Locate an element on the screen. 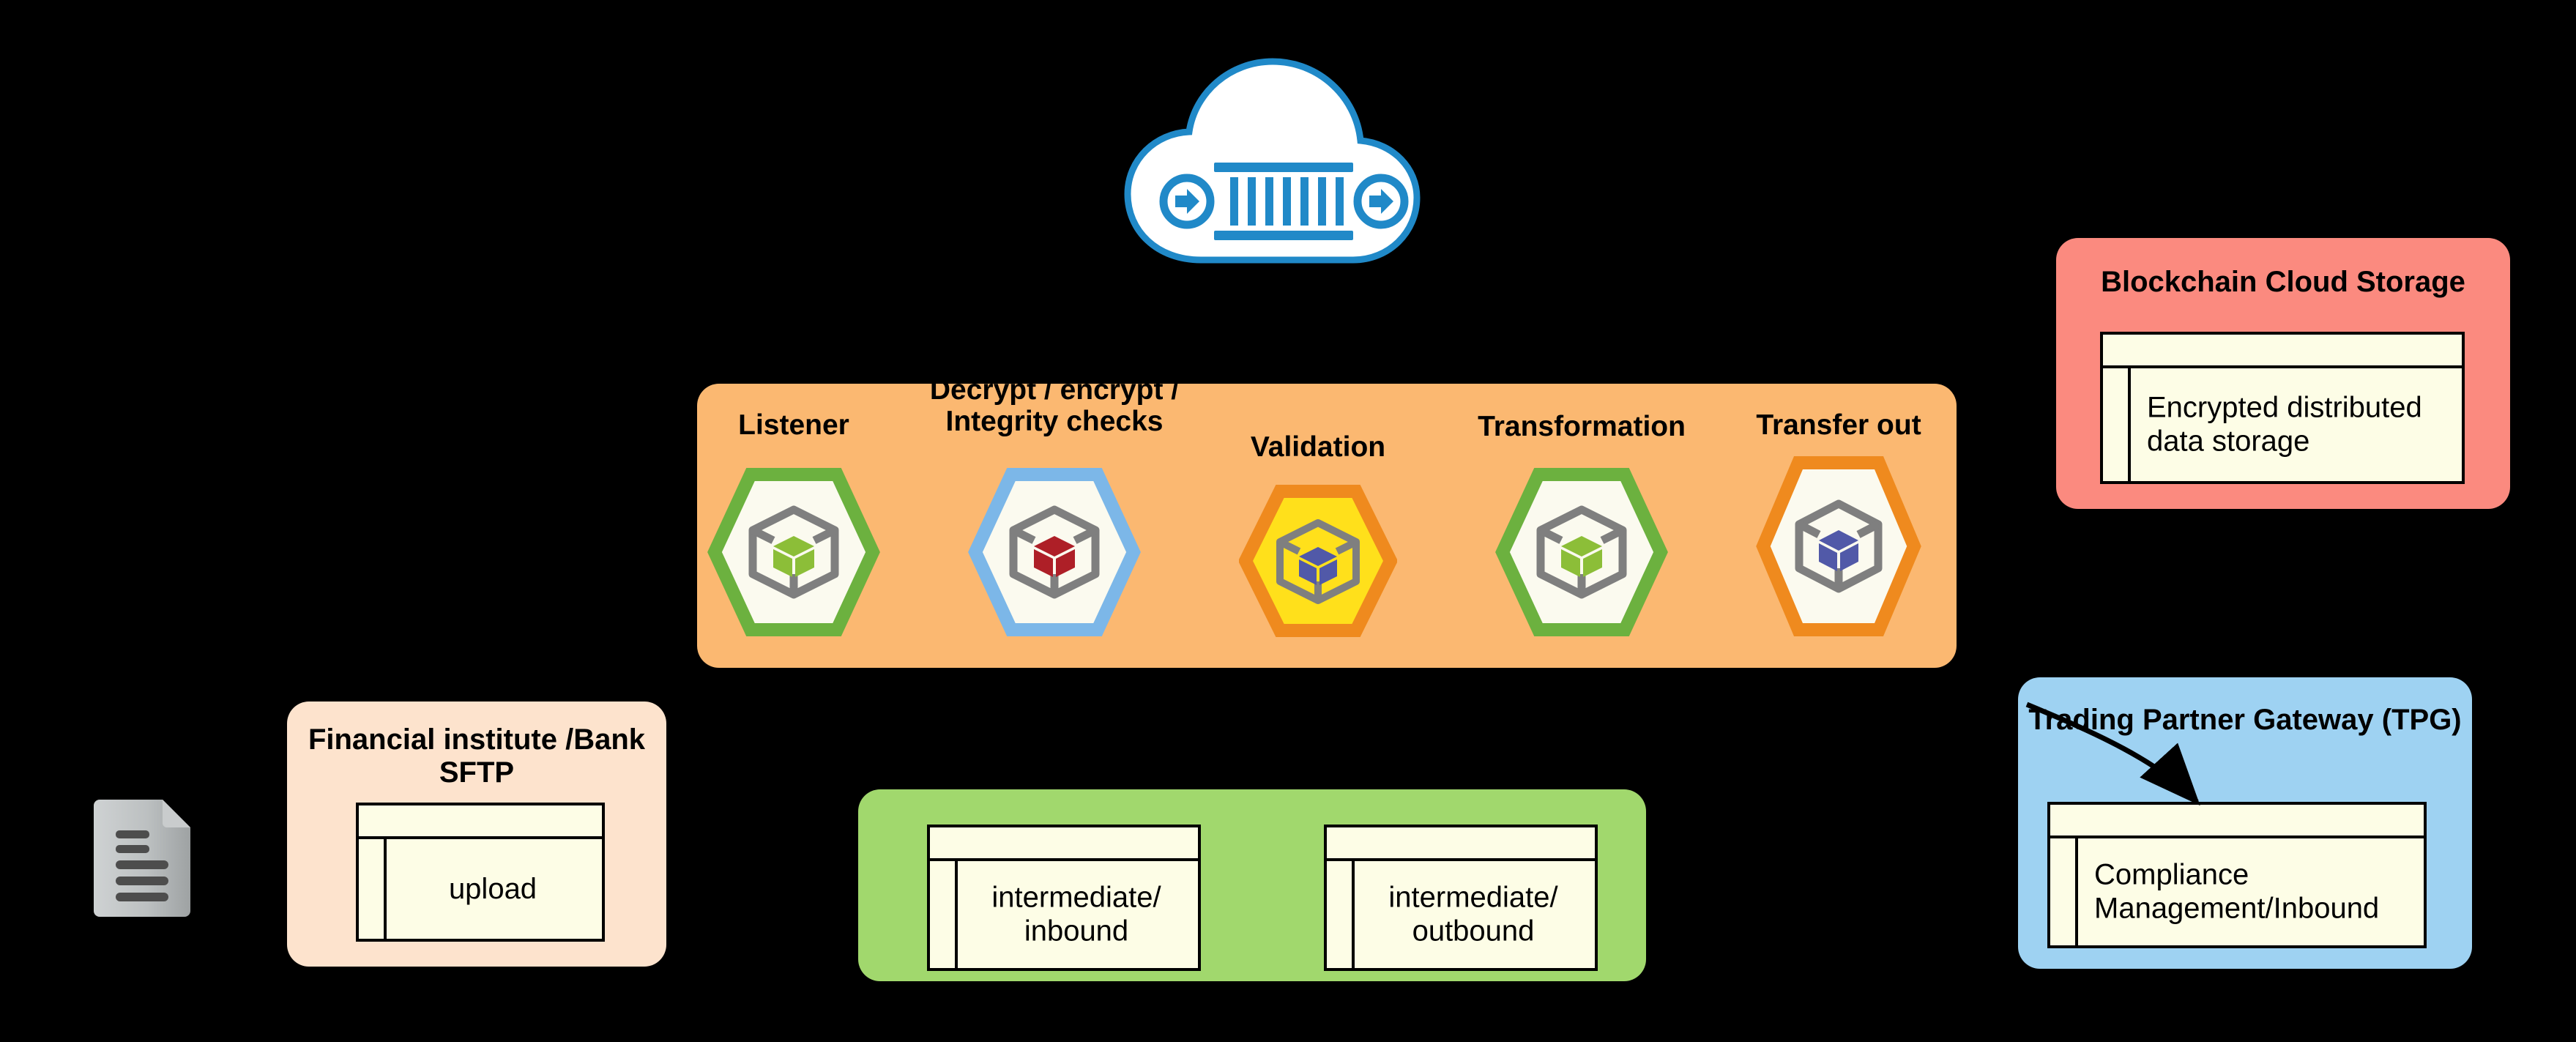 The image size is (2576, 1042). connector-into-tpg-store is located at coordinates (2112, 754).